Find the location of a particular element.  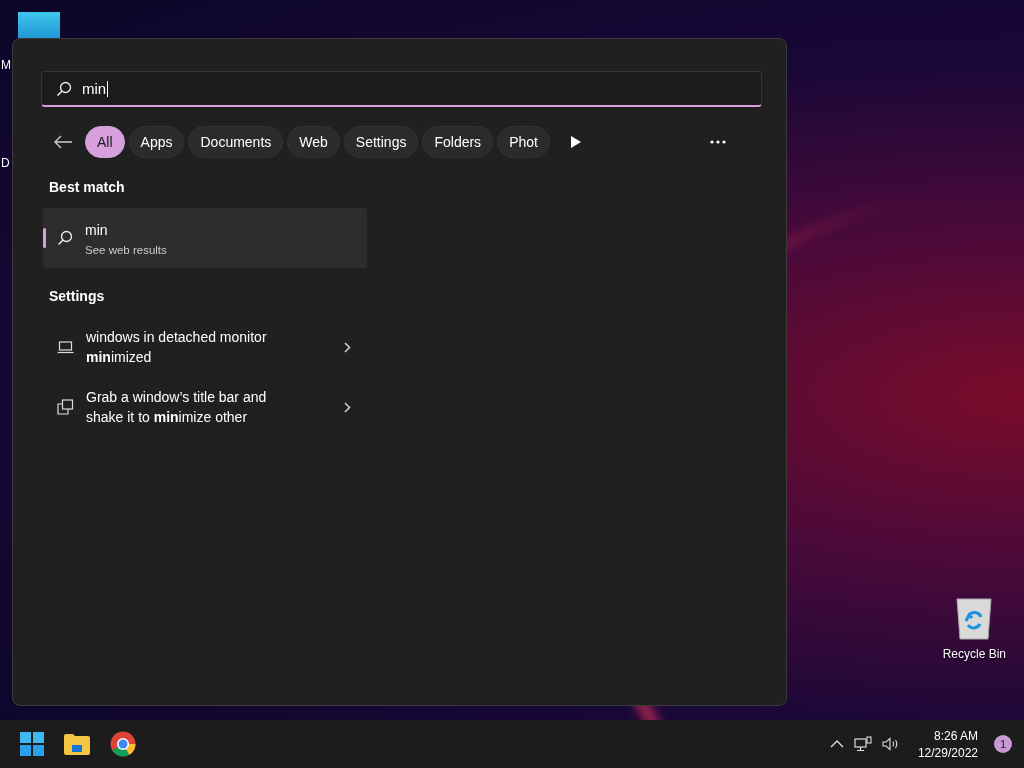

search-field: min is located at coordinates (401, 89).